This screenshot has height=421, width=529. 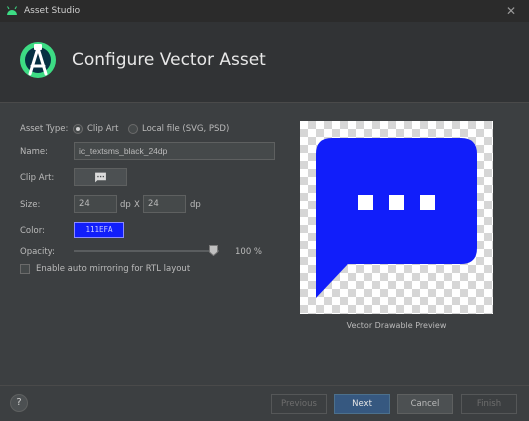 I want to click on dialog-heading: Configure Vector Asset, so click(x=169, y=60).